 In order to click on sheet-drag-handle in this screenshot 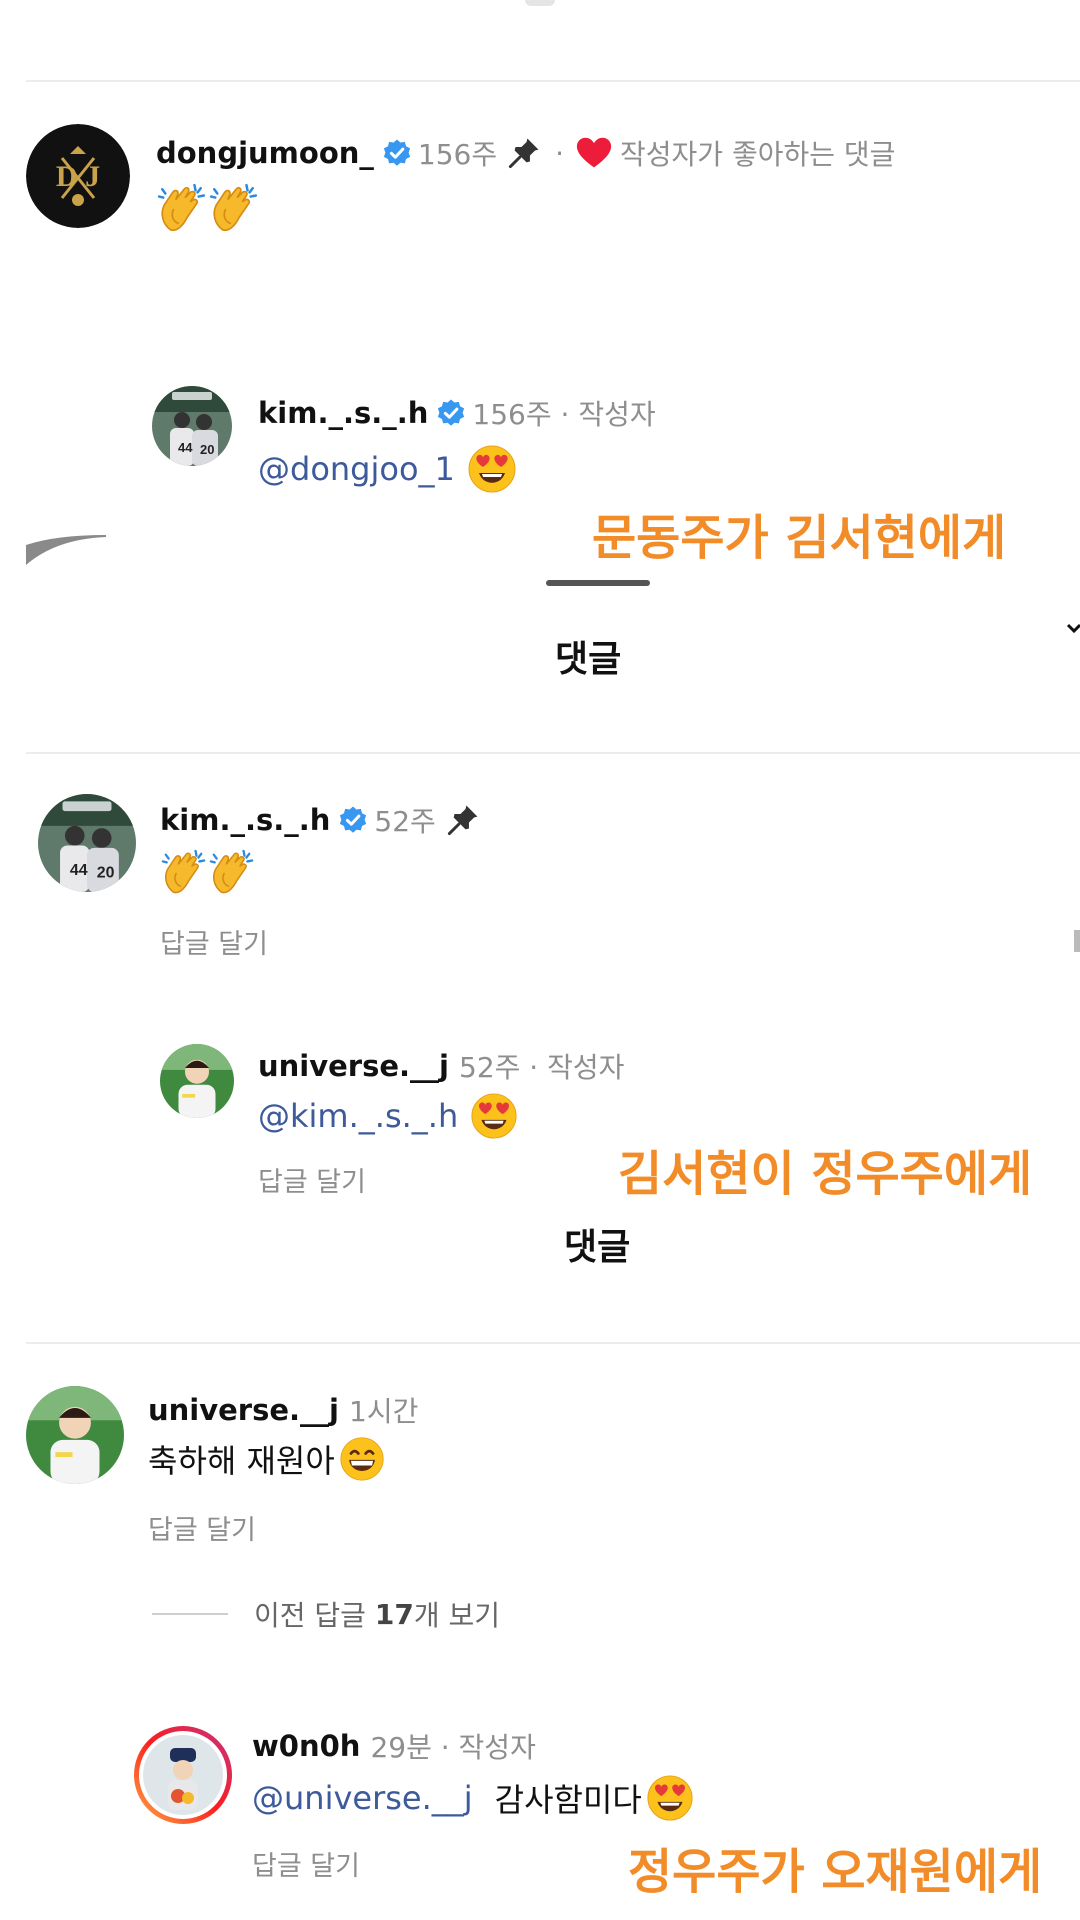, I will do `click(598, 583)`.